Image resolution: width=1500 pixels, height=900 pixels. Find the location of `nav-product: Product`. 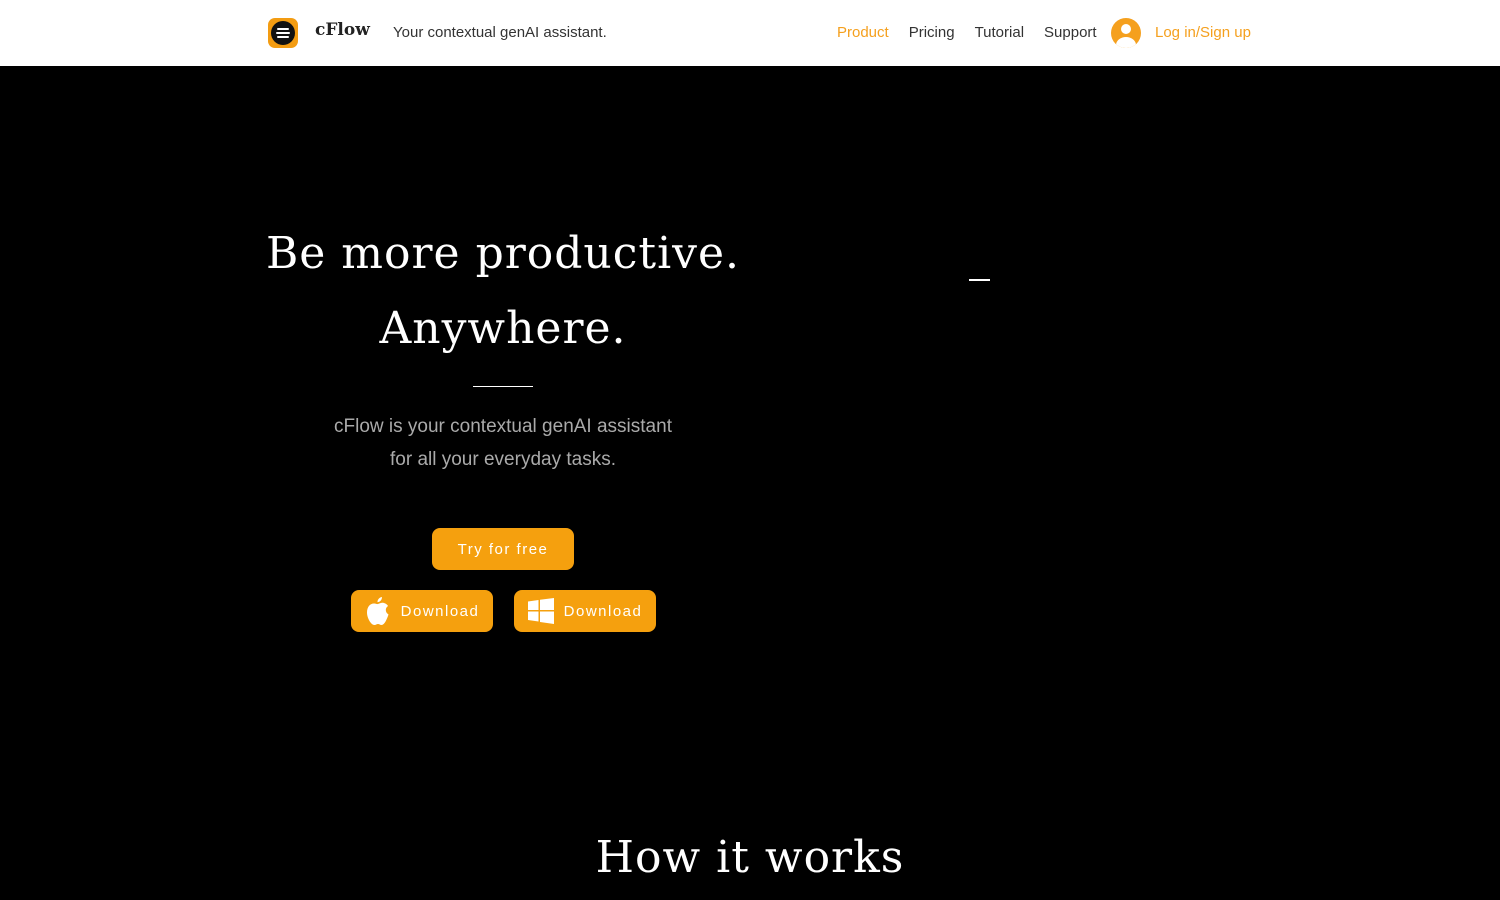

nav-product: Product is located at coordinates (863, 32).